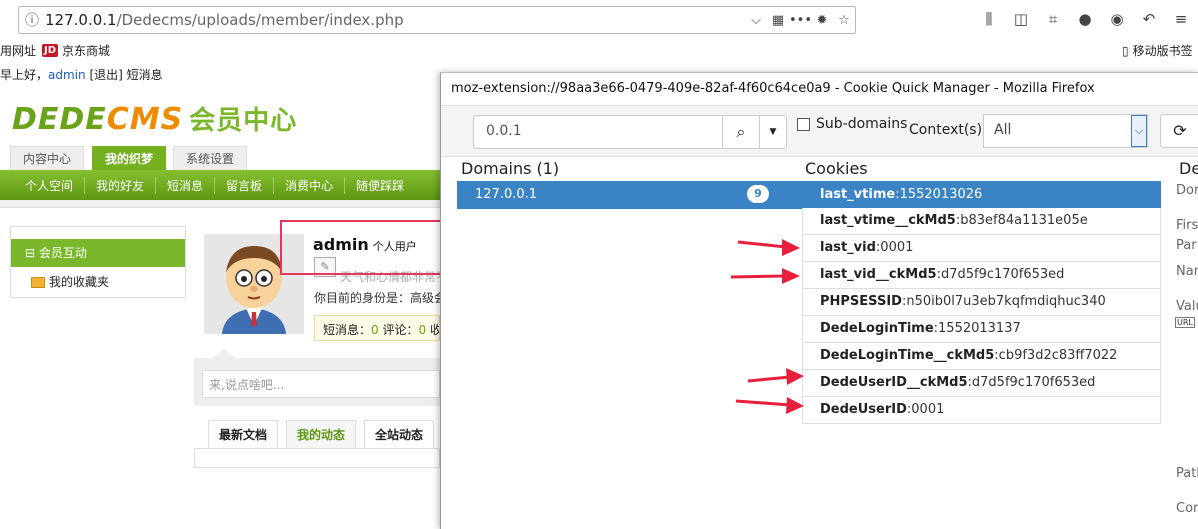  I want to click on stats-fav-label: 收藏, so click(434, 330).